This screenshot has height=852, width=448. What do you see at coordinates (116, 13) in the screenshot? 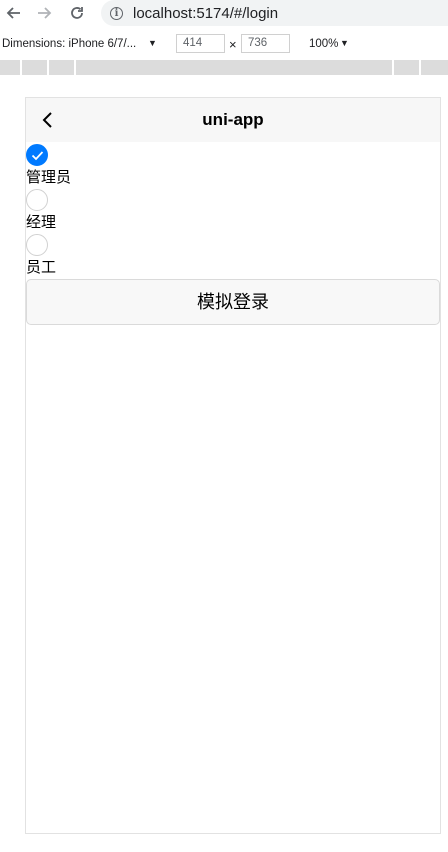
I see `info-icon: i` at bounding box center [116, 13].